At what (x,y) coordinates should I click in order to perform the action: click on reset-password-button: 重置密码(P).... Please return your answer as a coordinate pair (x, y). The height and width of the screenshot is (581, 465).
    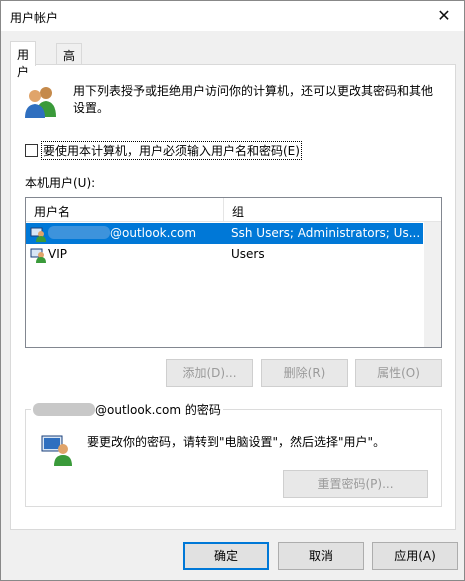
    Looking at the image, I should click on (355, 484).